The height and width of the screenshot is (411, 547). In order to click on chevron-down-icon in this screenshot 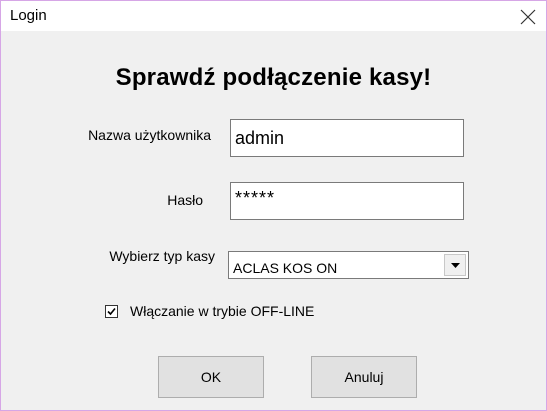, I will do `click(455, 265)`.